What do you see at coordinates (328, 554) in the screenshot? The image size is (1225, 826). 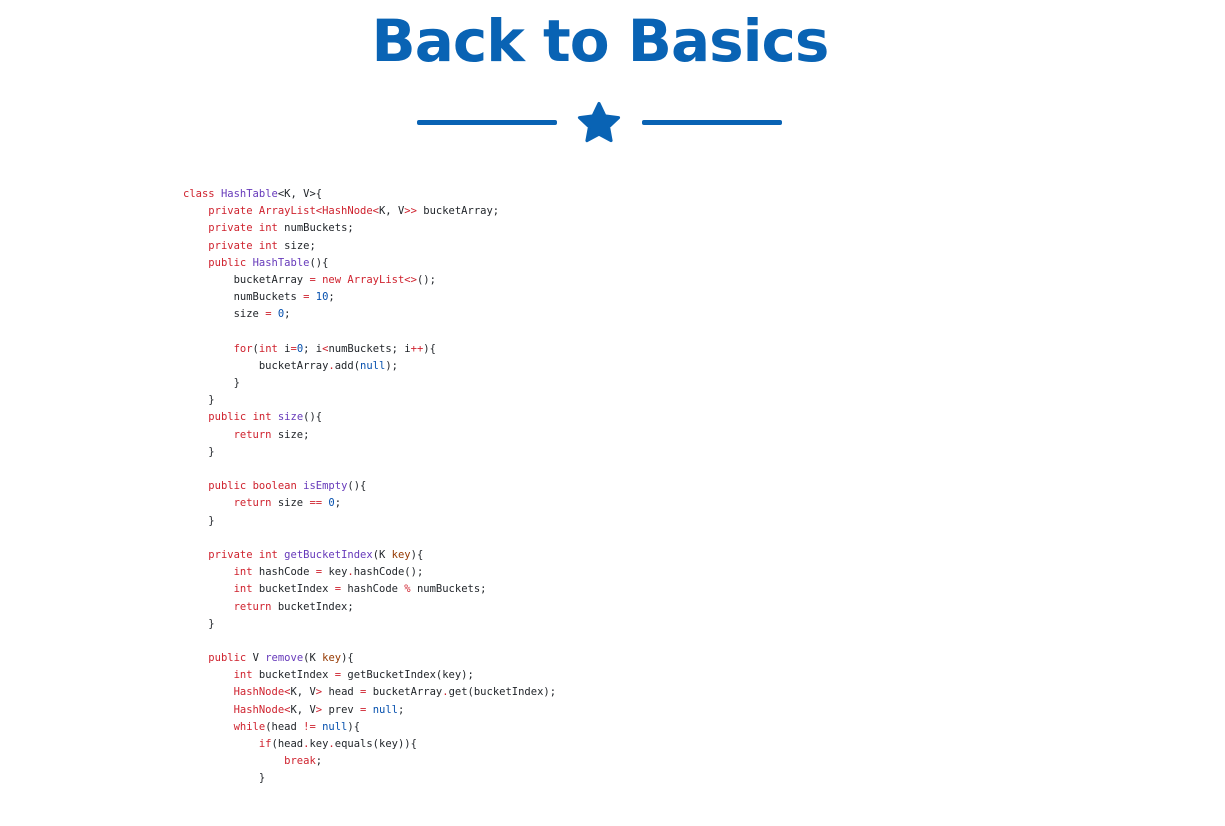 I see `code-token: getBucketIndex` at bounding box center [328, 554].